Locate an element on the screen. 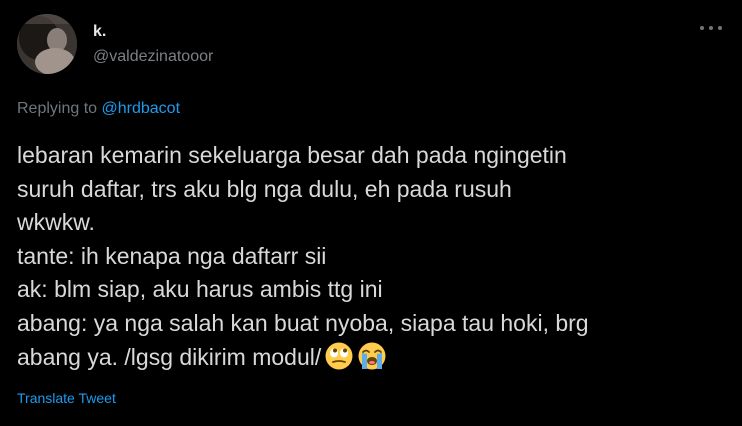 Image resolution: width=742 pixels, height=426 pixels. loudly-crying-face-icon is located at coordinates (372, 361).